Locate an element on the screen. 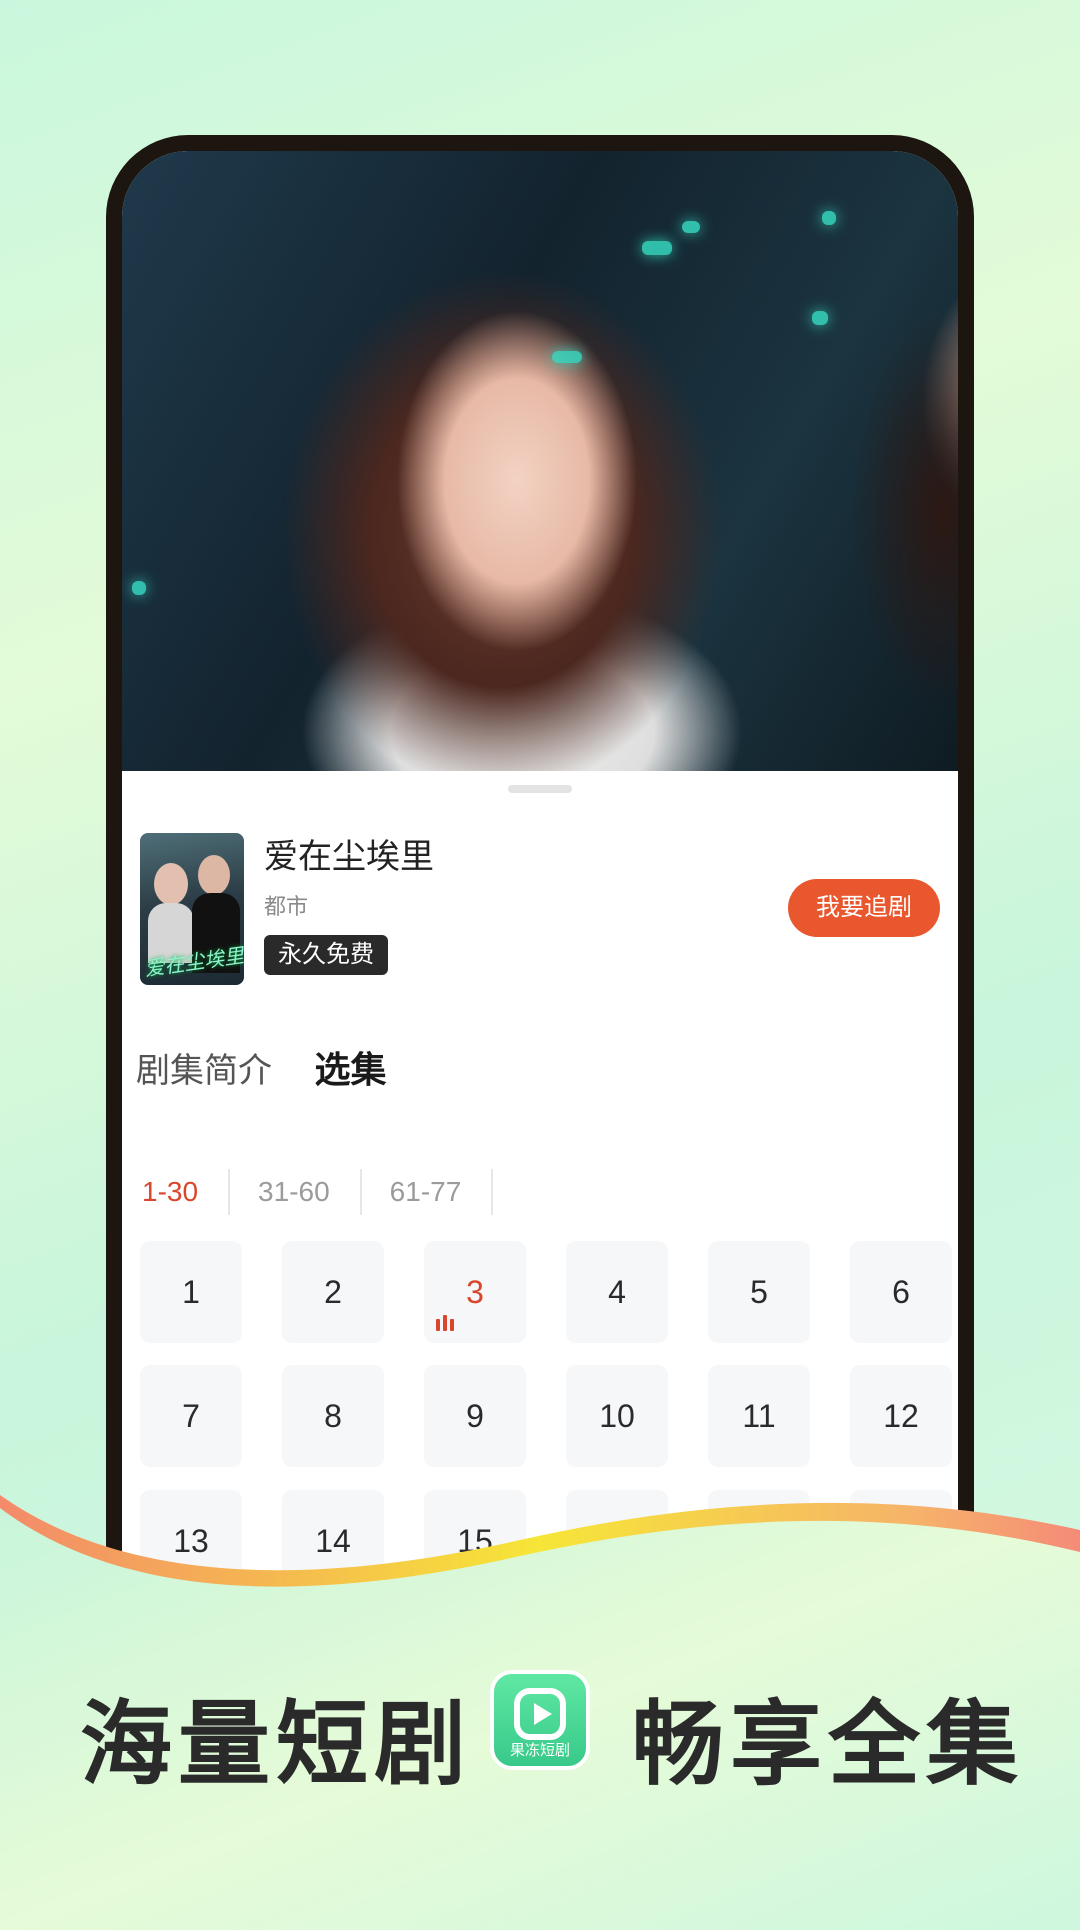  drama-genre: 都市 is located at coordinates (286, 906).